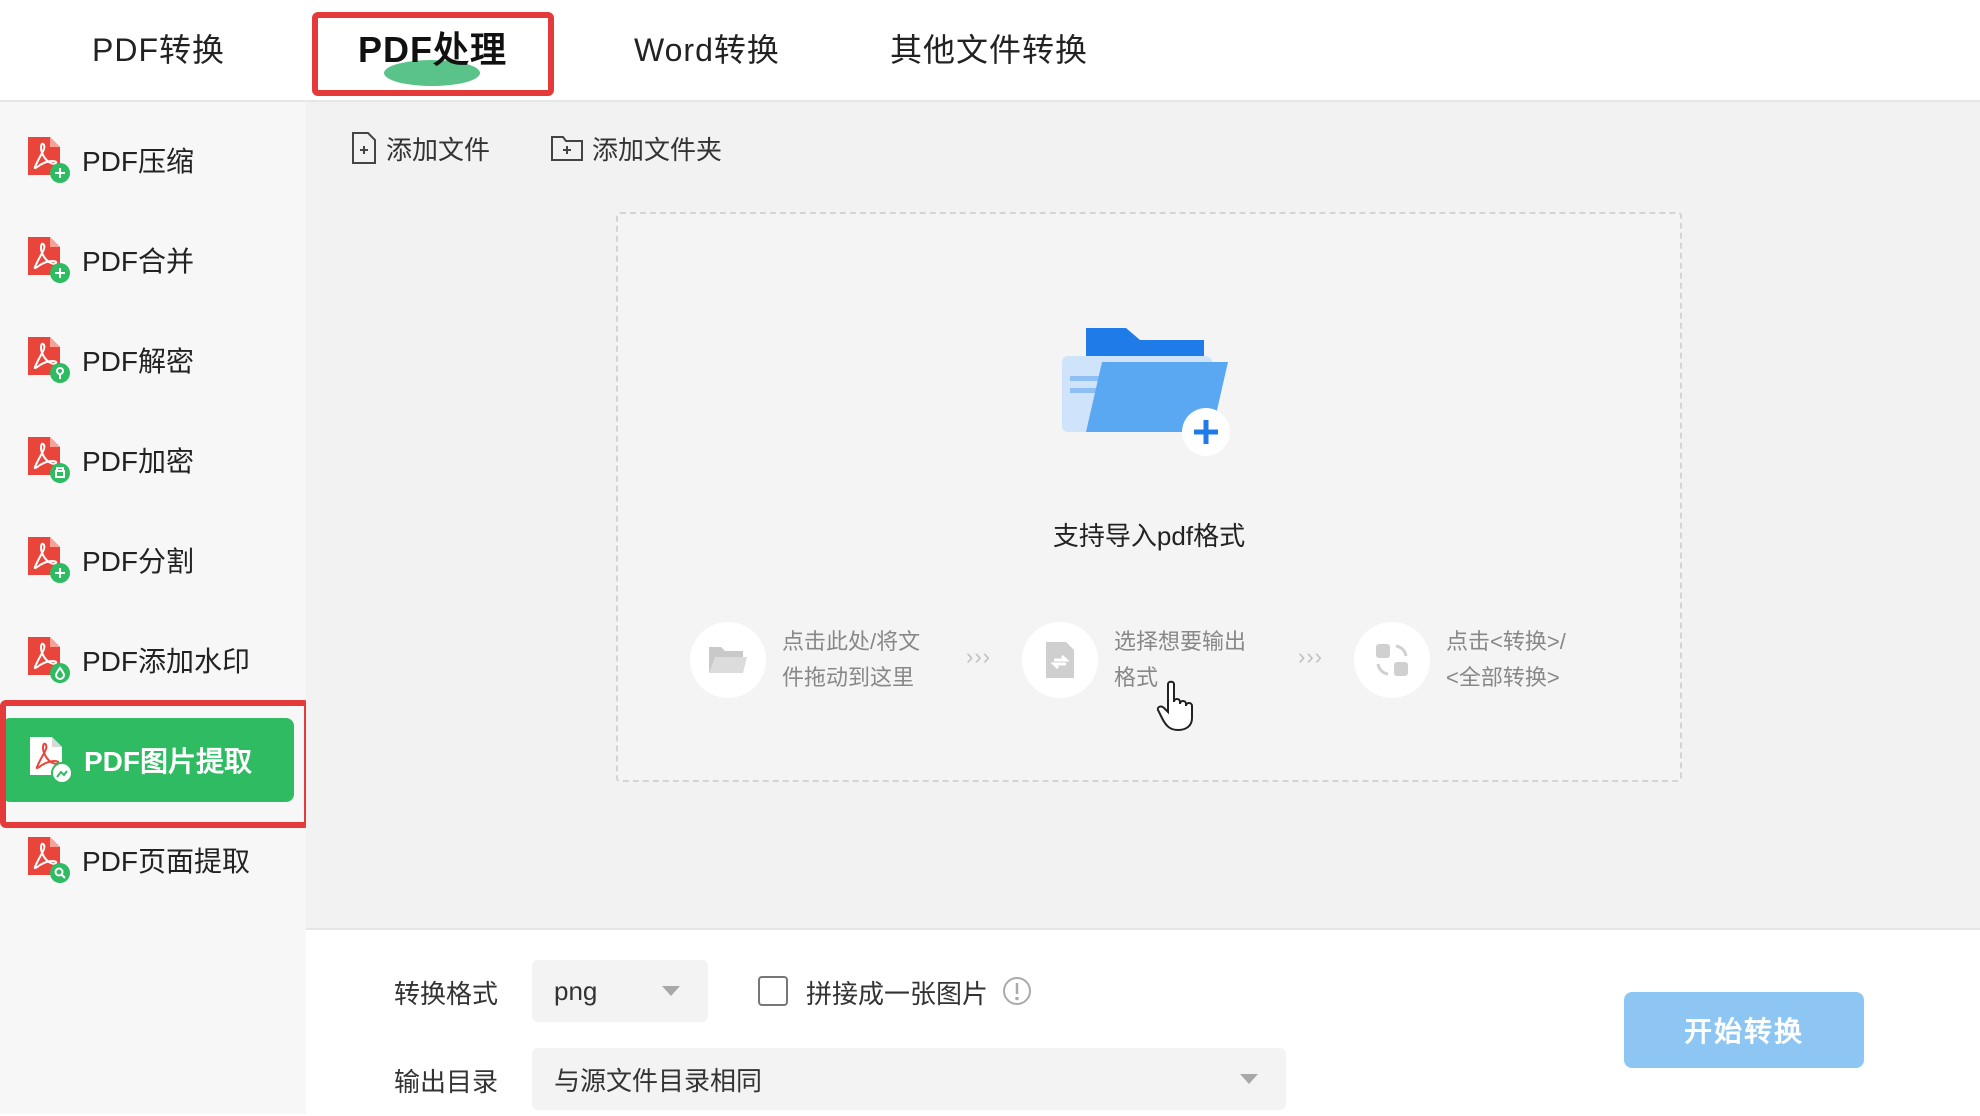 The height and width of the screenshot is (1116, 1980). Describe the element at coordinates (1503, 677) in the screenshot. I see `step-line: <全部转换>` at that location.